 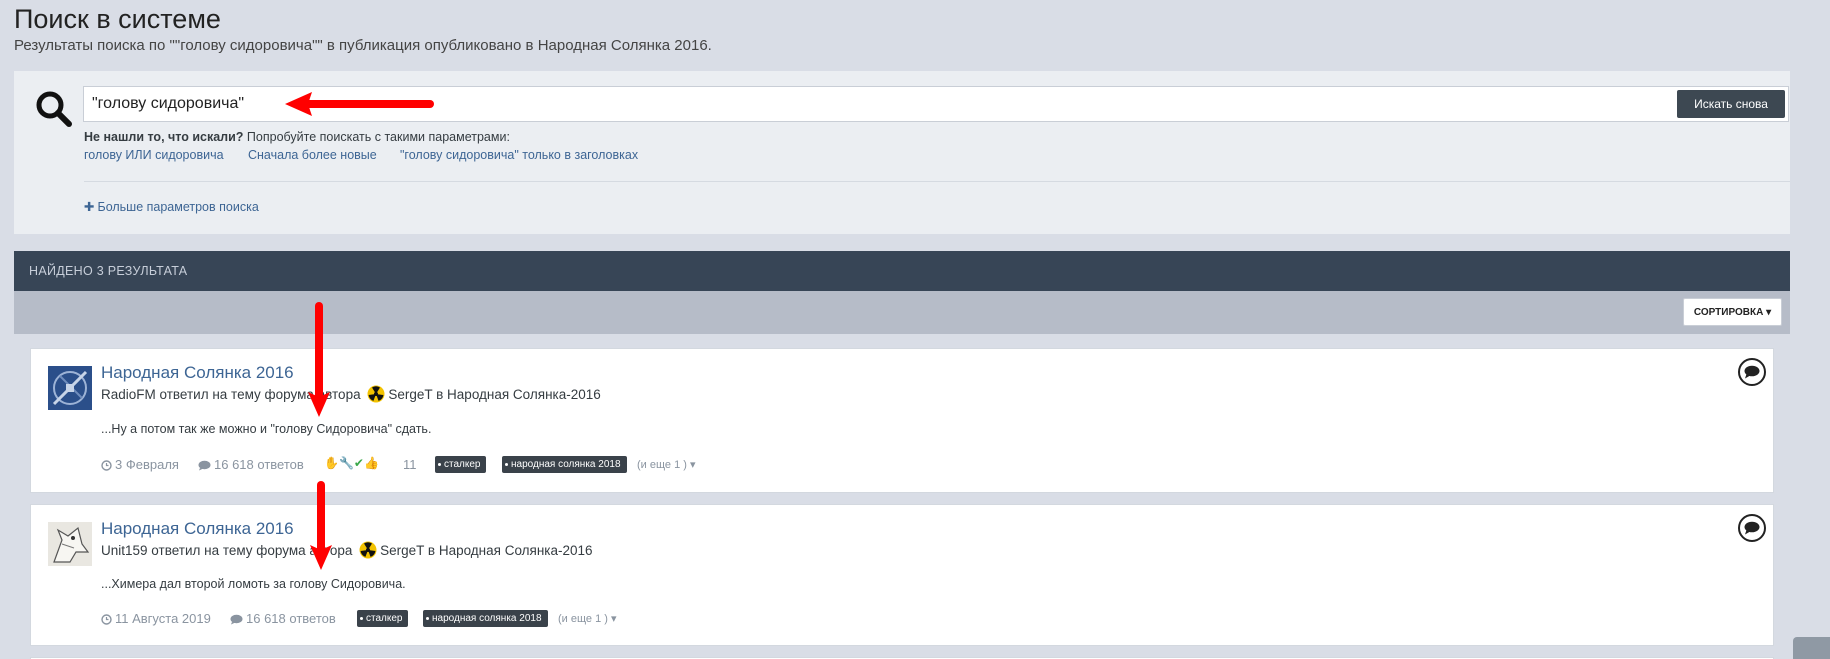 What do you see at coordinates (178, 207) in the screenshot?
I see `more-params-label: Больше параметров поиска` at bounding box center [178, 207].